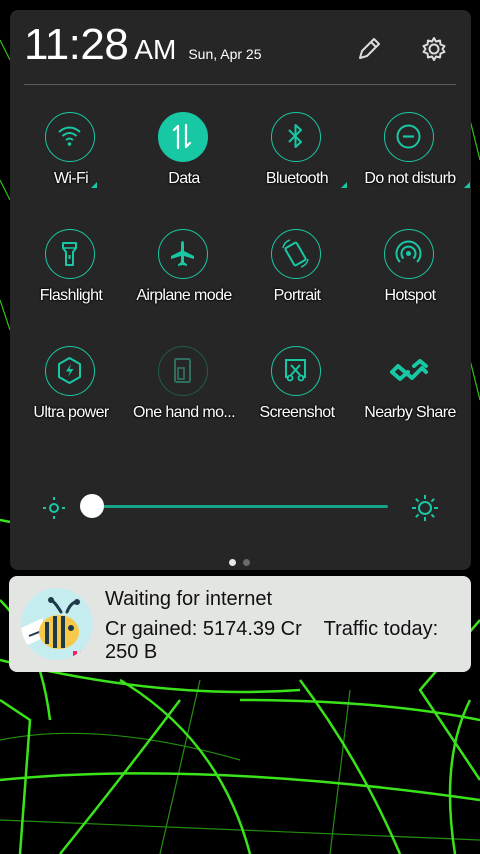  Describe the element at coordinates (71, 178) in the screenshot. I see `tile-label: Wi-Fi` at that location.